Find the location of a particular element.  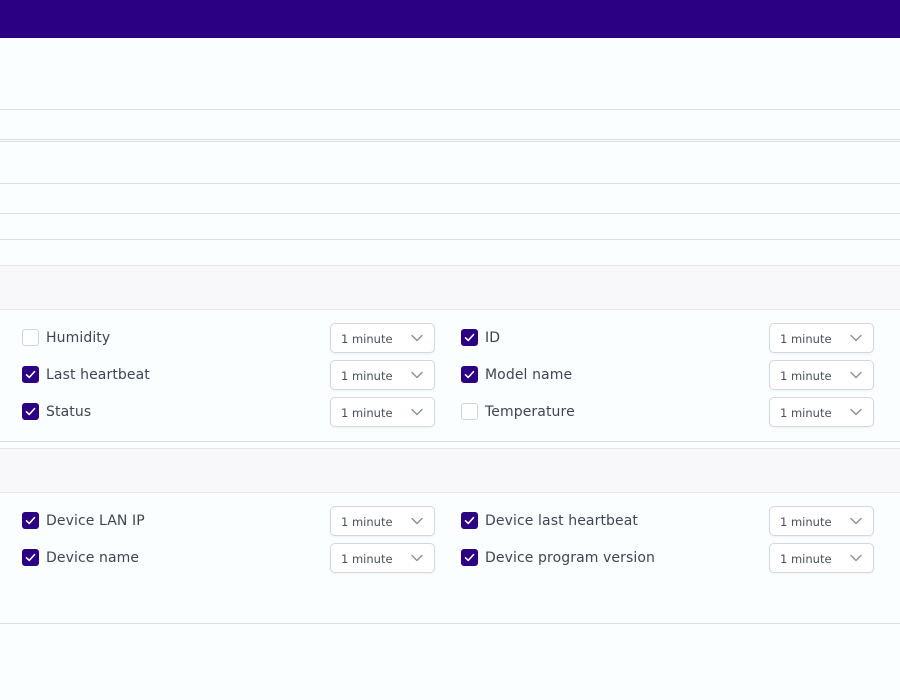

device-last-heartbeat-checkbox is located at coordinates (469, 520).